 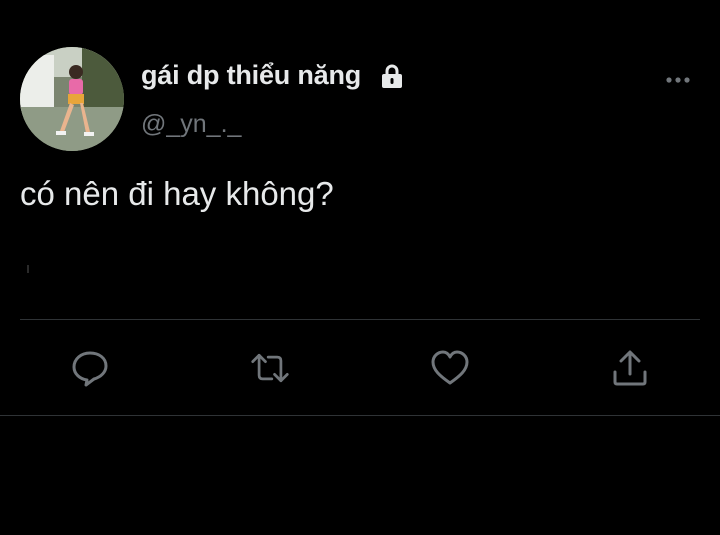 I want to click on share-icon, so click(x=630, y=368).